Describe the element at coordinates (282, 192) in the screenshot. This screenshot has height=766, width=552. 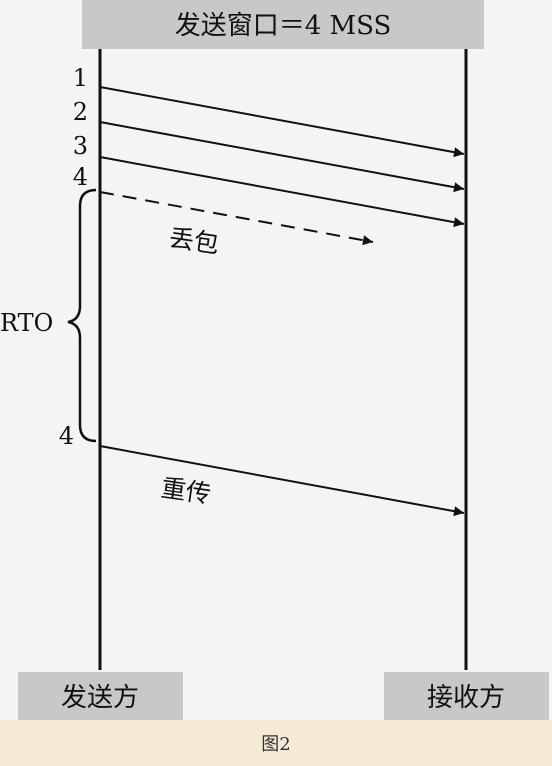
I see `segment-3-arrow` at that location.